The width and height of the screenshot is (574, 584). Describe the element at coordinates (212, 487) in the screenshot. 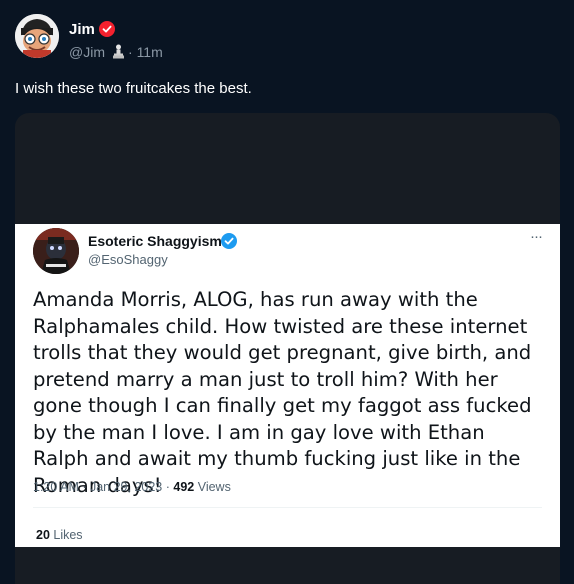

I see `views-label: Views` at that location.